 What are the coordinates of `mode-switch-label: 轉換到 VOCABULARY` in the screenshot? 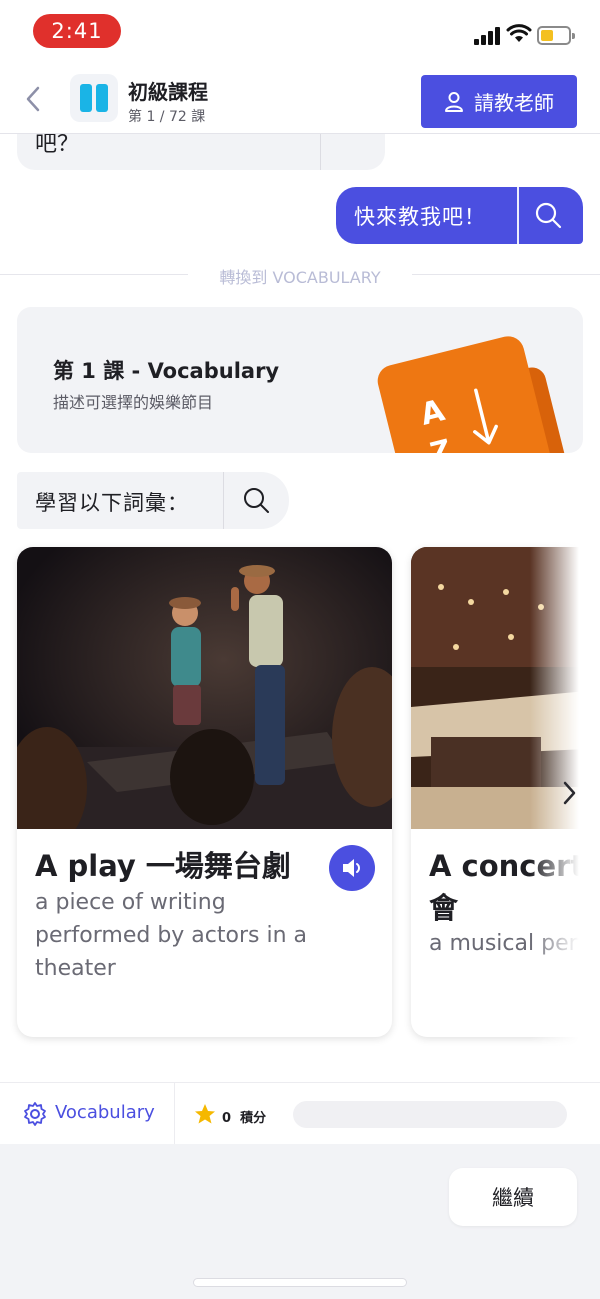 It's located at (300, 277).